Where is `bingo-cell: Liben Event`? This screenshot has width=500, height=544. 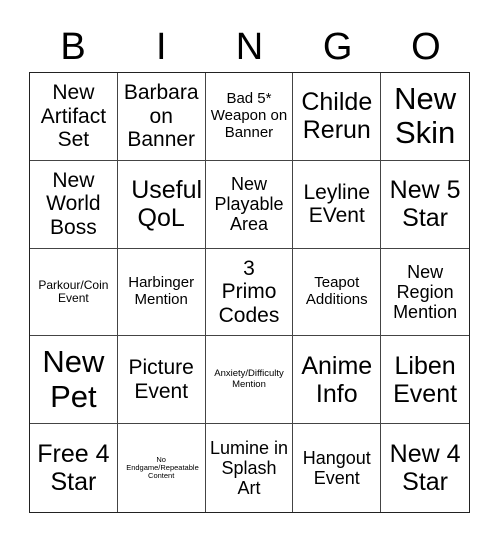 bingo-cell: Liben Event is located at coordinates (425, 380).